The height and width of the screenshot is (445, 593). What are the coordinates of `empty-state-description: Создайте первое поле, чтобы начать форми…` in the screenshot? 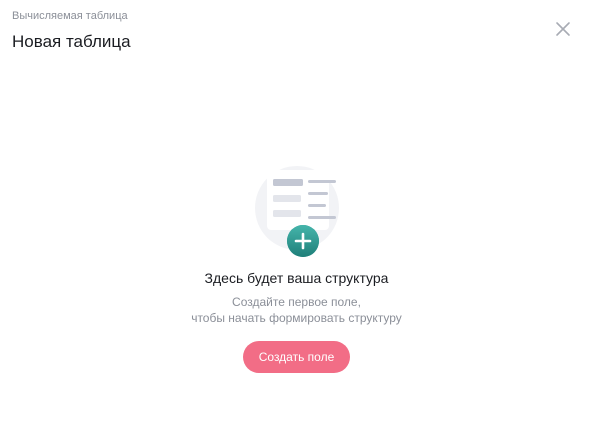 It's located at (296, 310).